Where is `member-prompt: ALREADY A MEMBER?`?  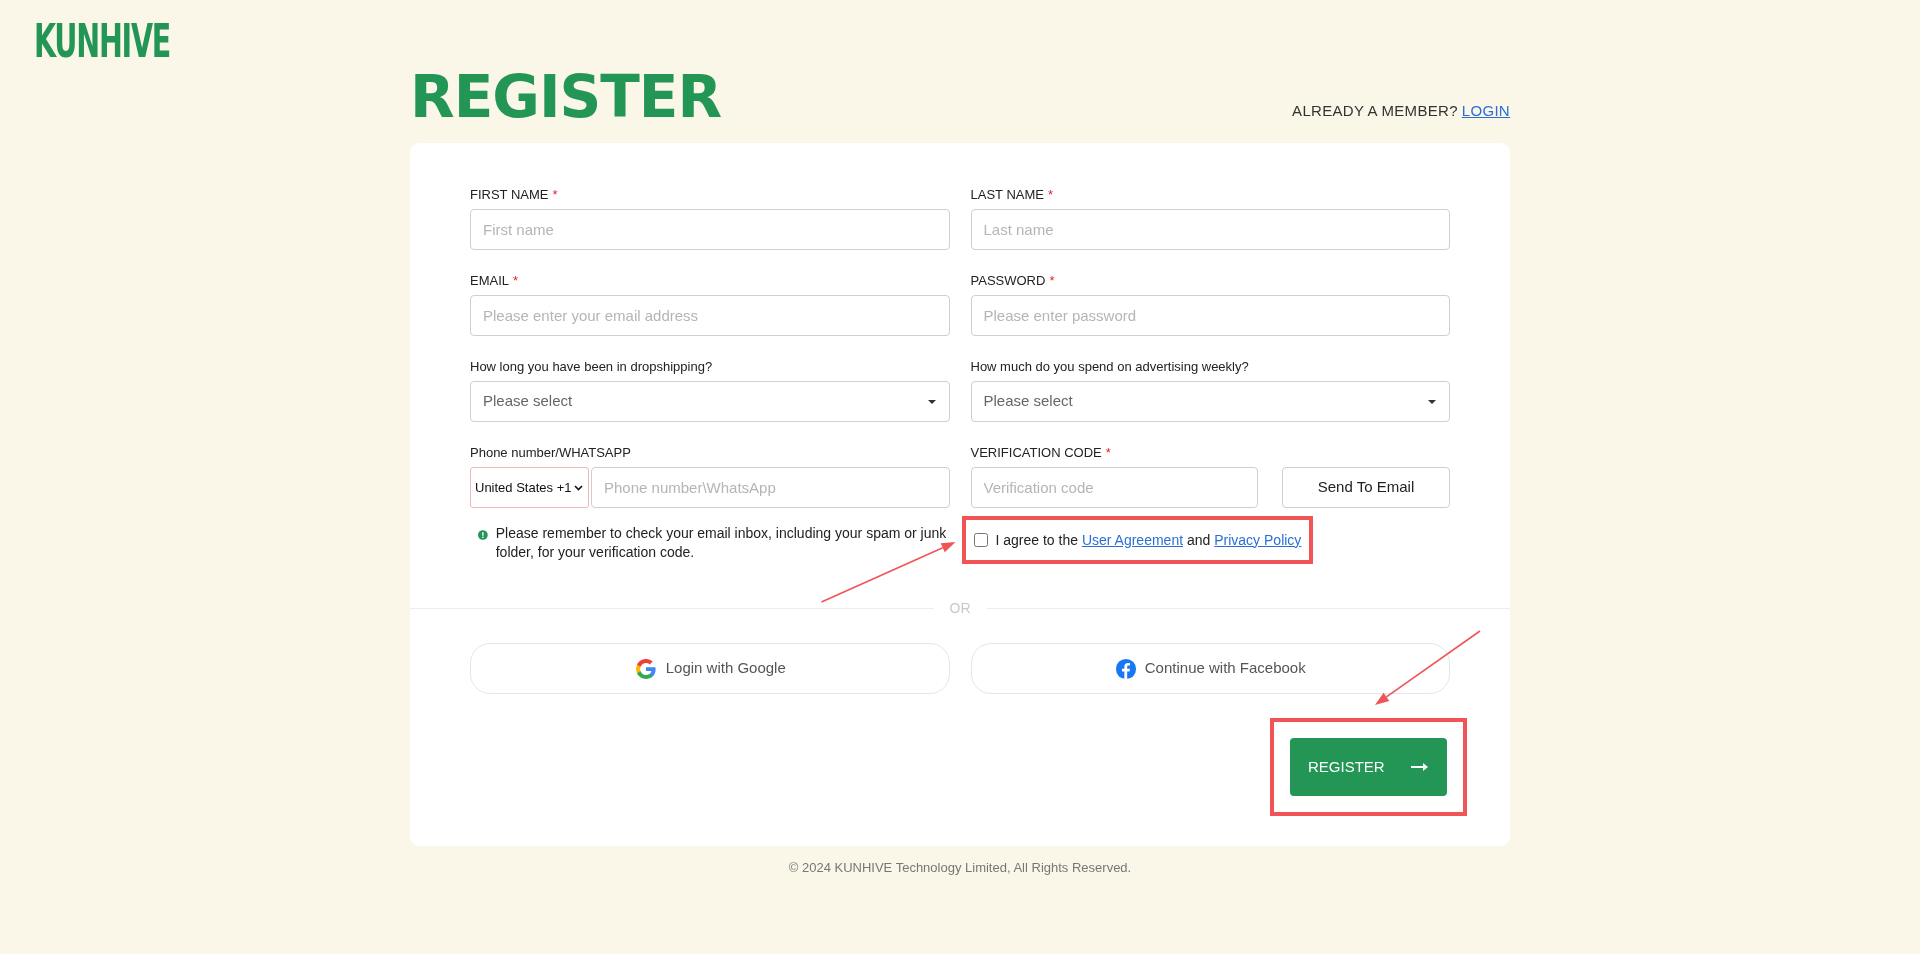
member-prompt: ALREADY A MEMBER? is located at coordinates (1375, 110).